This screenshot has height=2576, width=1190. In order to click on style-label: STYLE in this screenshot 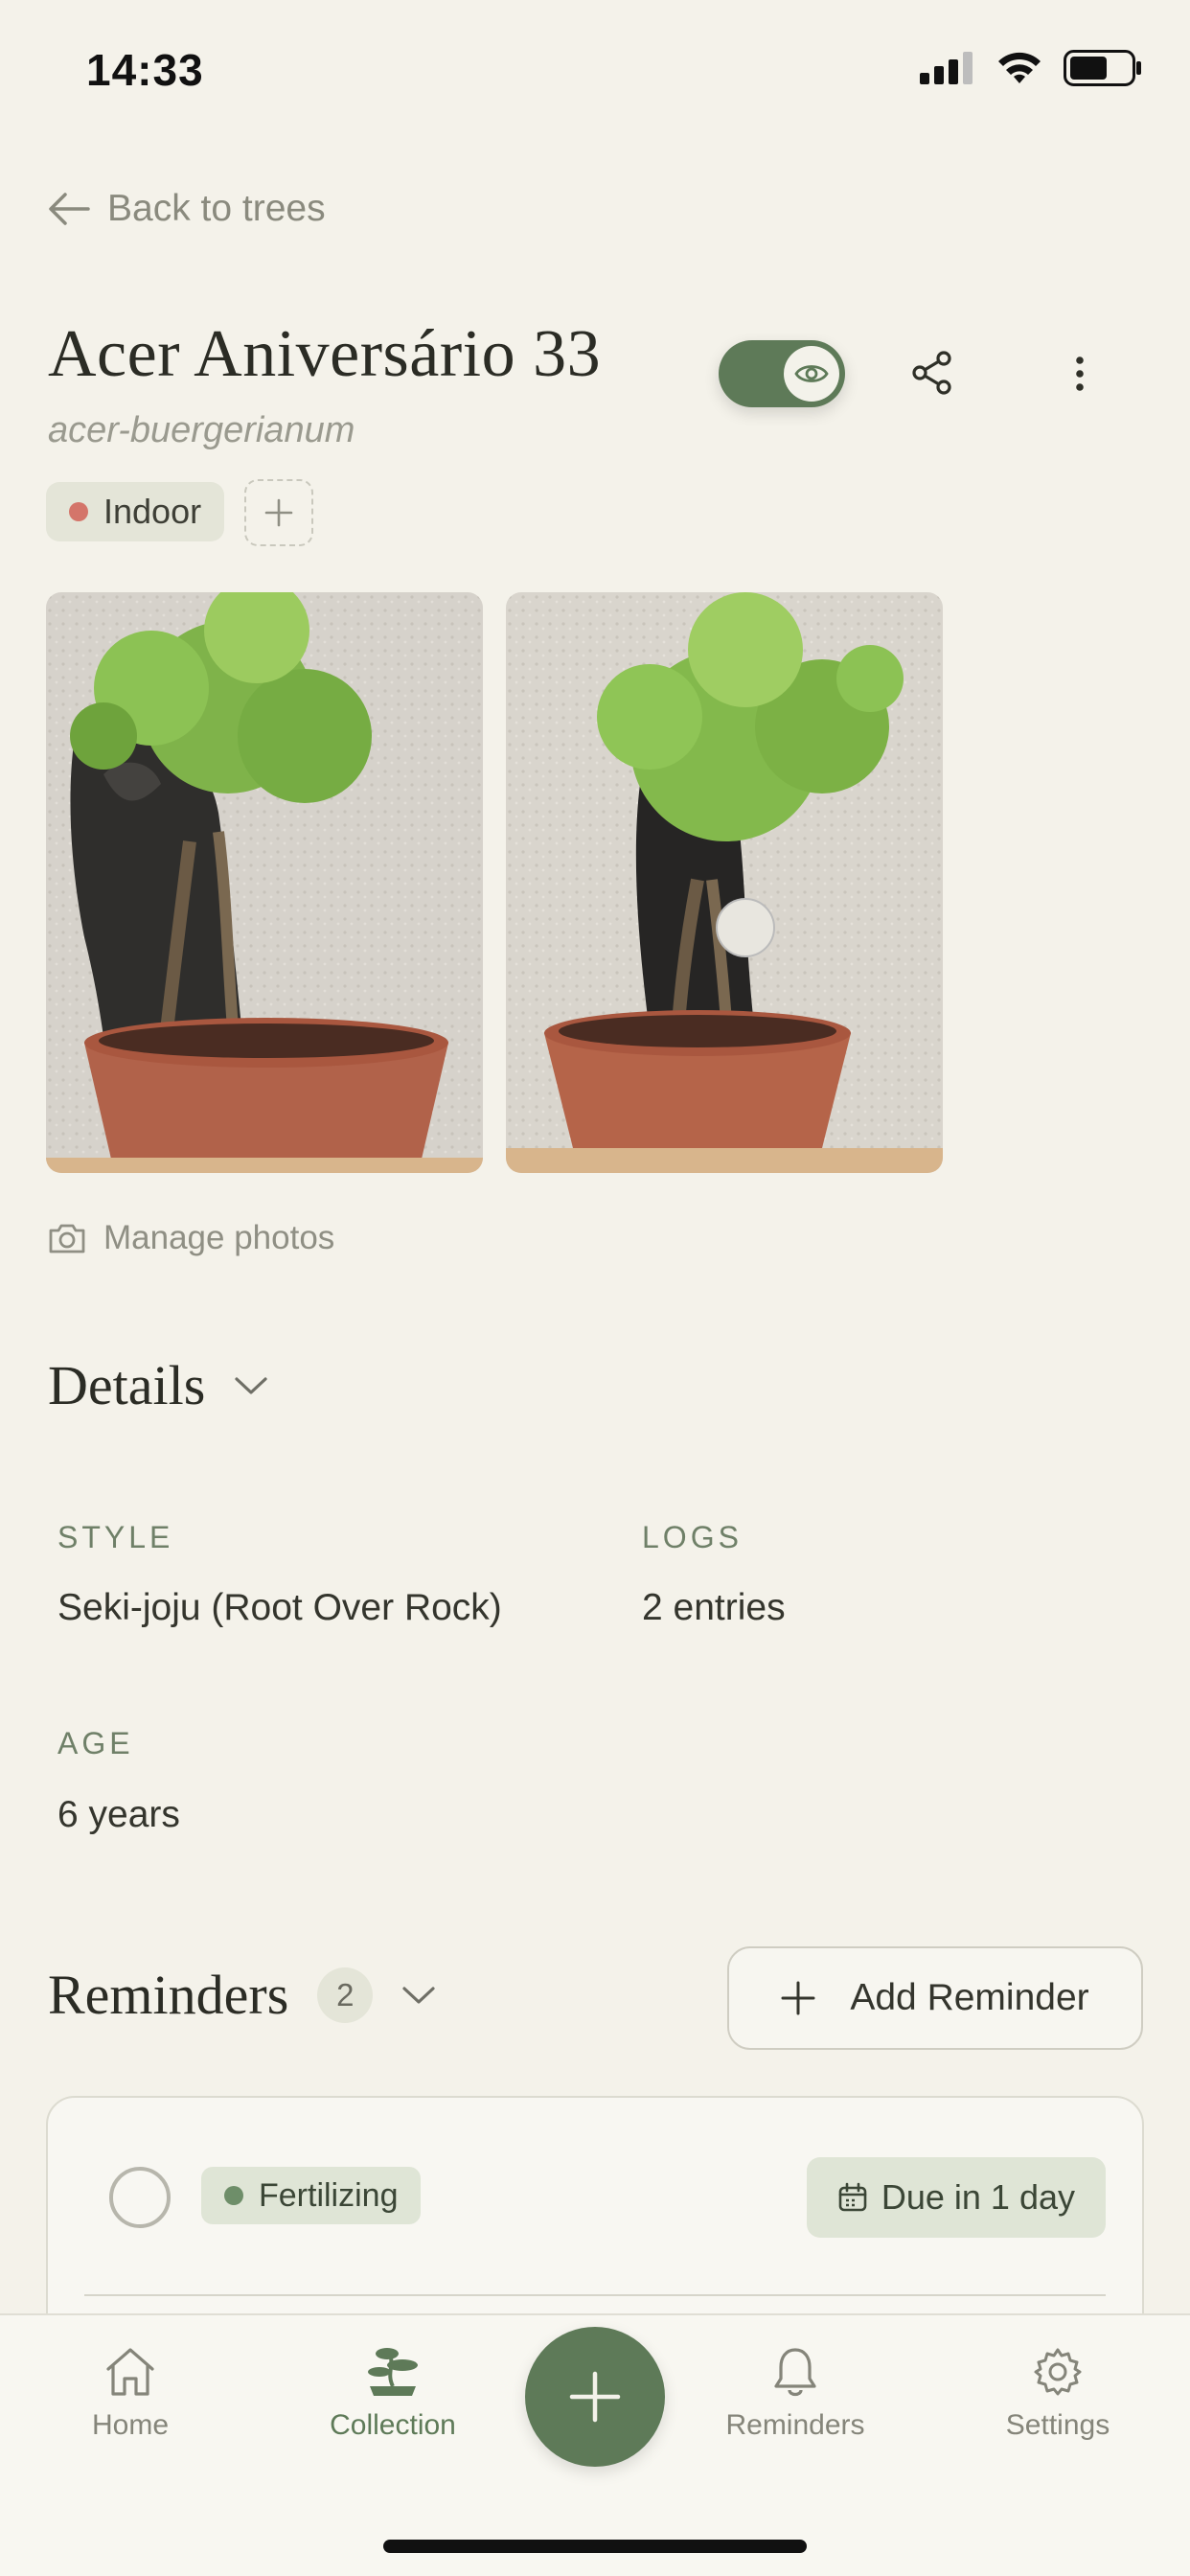, I will do `click(116, 1537)`.